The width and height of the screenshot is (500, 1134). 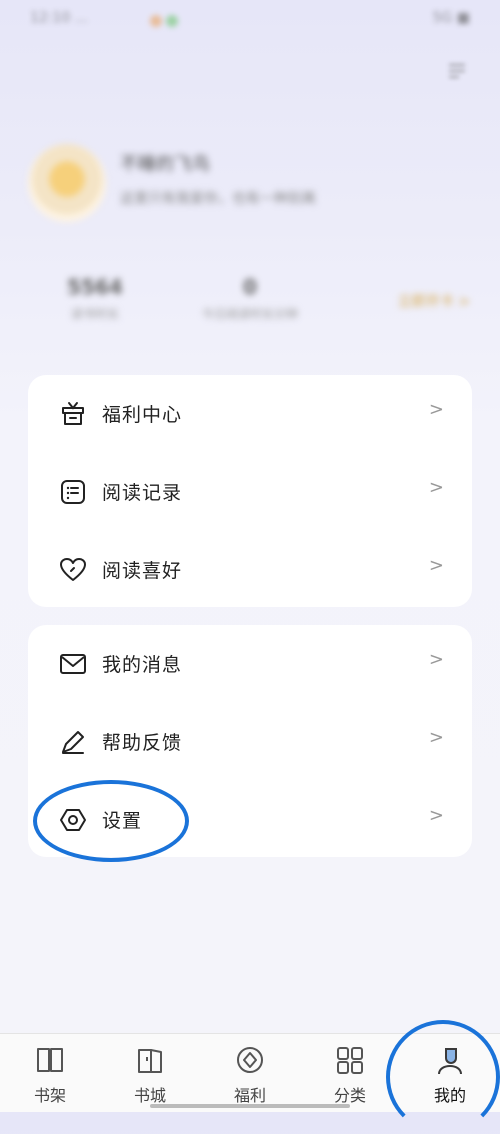 What do you see at coordinates (434, 301) in the screenshot?
I see `vip-link: 立即开卡 >` at bounding box center [434, 301].